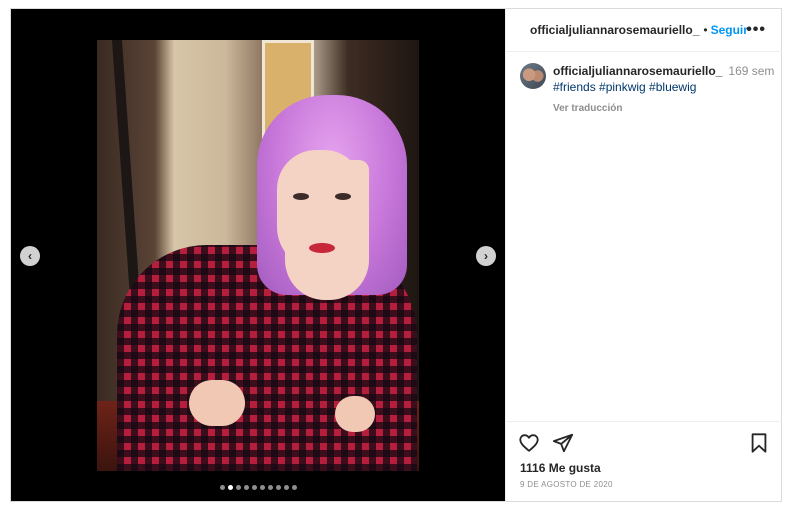 The width and height of the screenshot is (800, 508). I want to click on likes-count: 1116 Me gusta, so click(560, 468).